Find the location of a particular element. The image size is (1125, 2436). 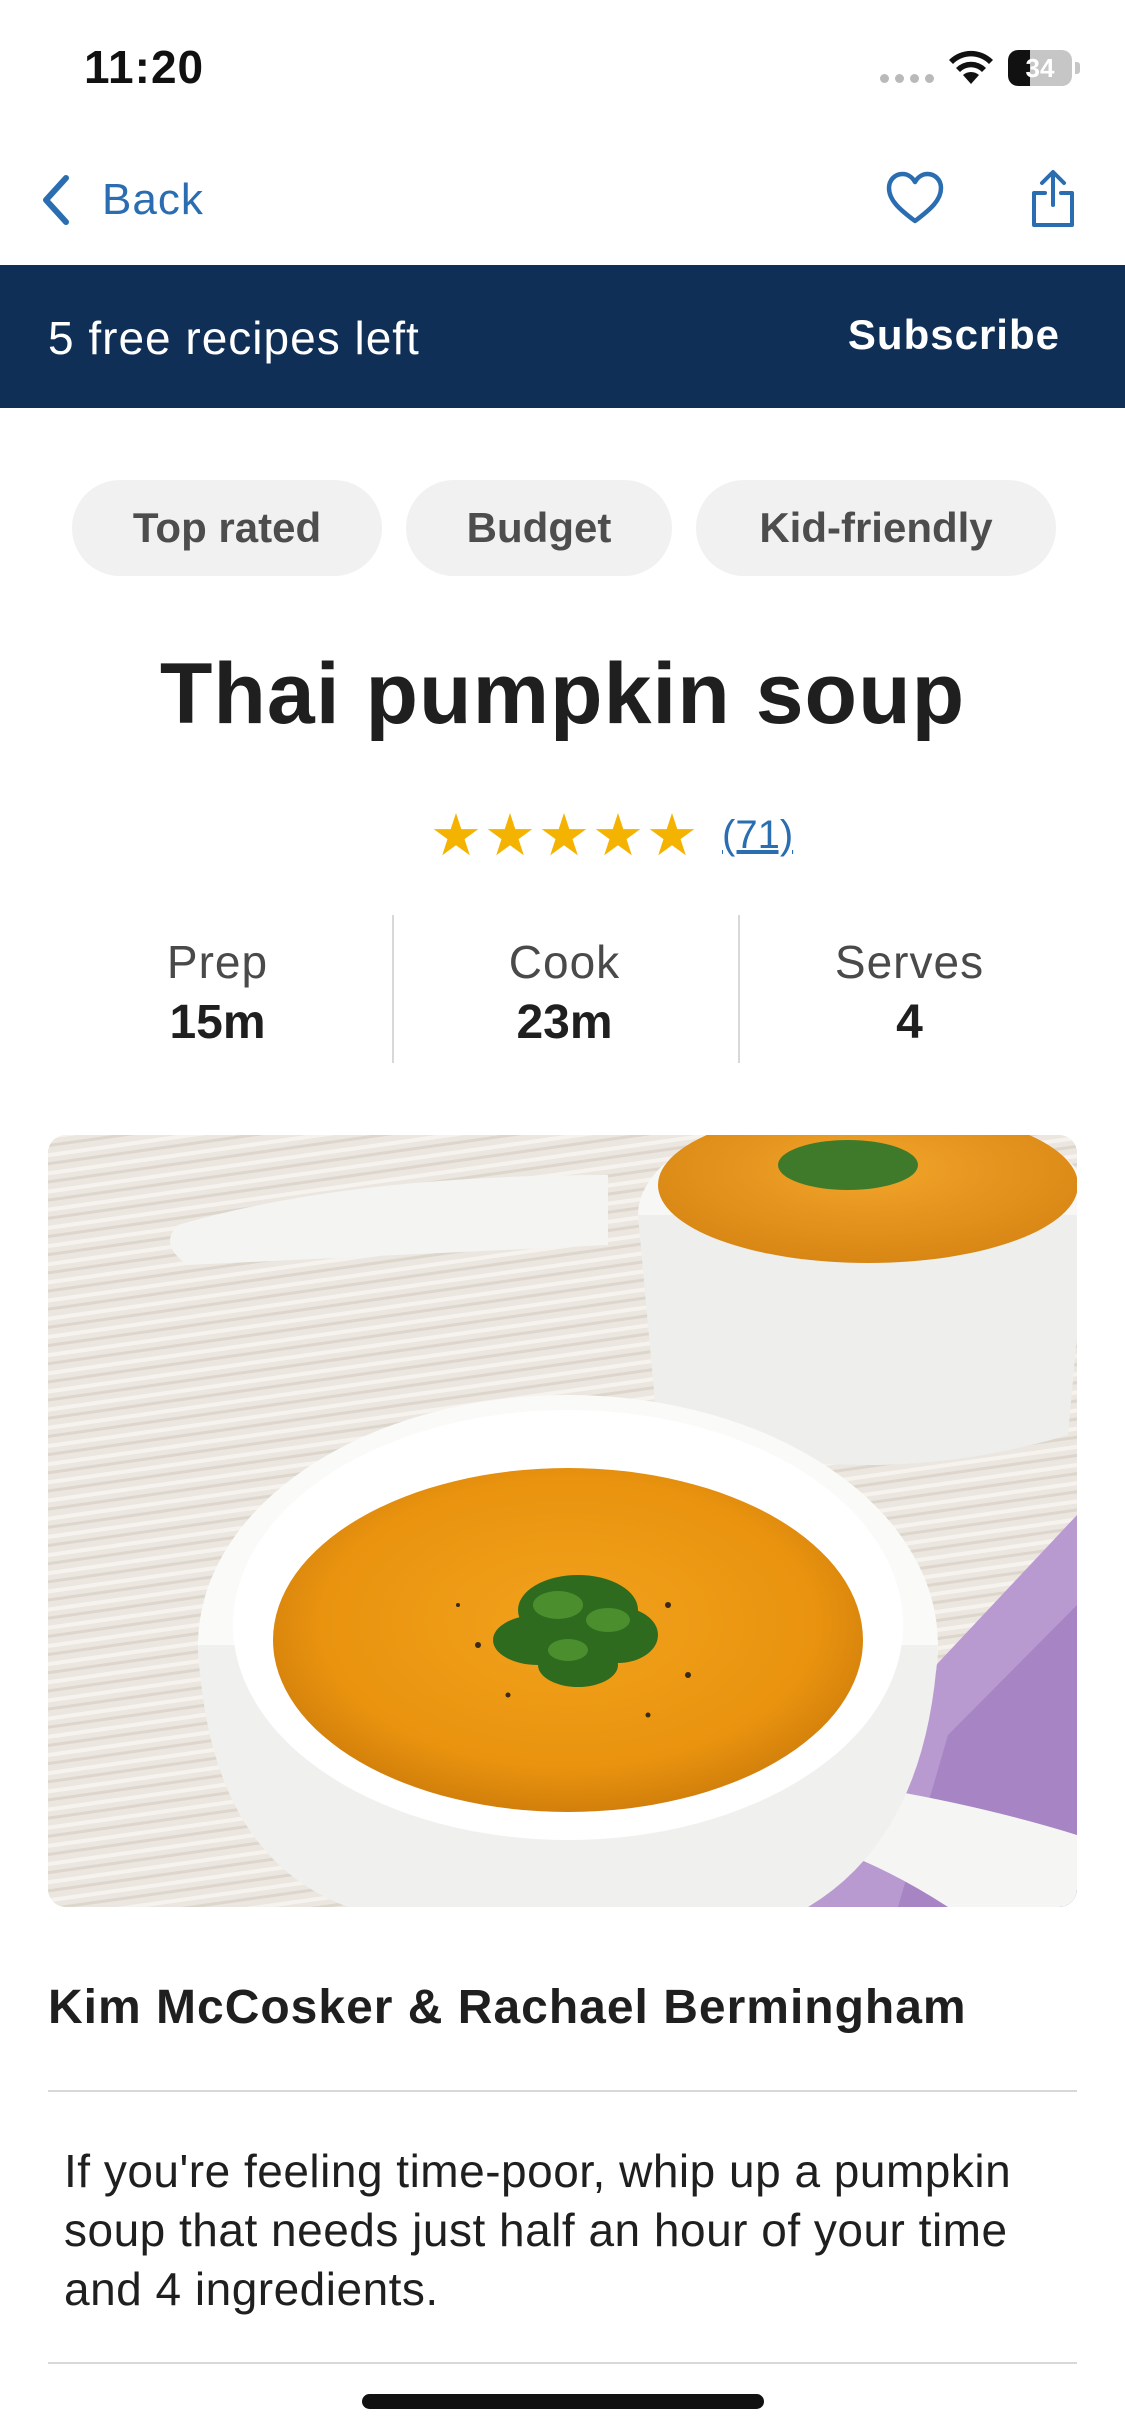

back-button: Back is located at coordinates (122, 200).